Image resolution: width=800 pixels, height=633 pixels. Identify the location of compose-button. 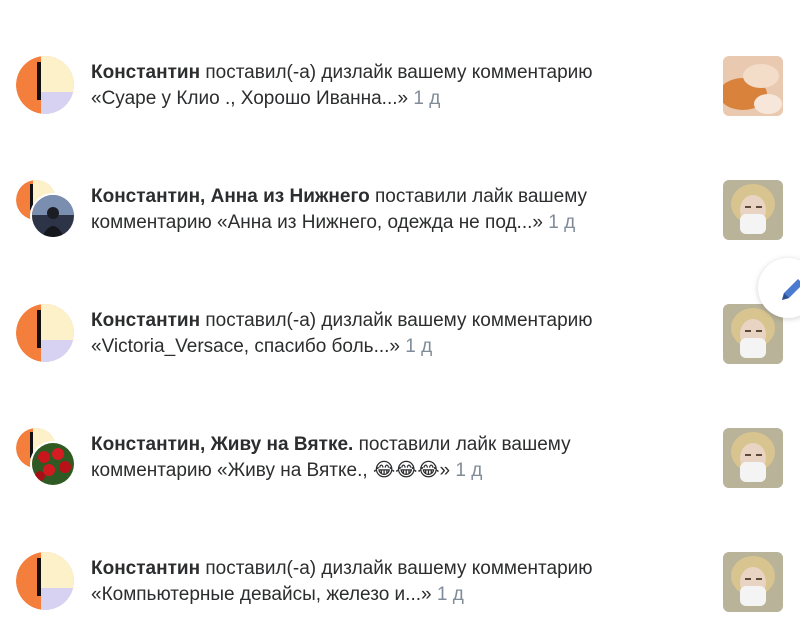
(779, 288).